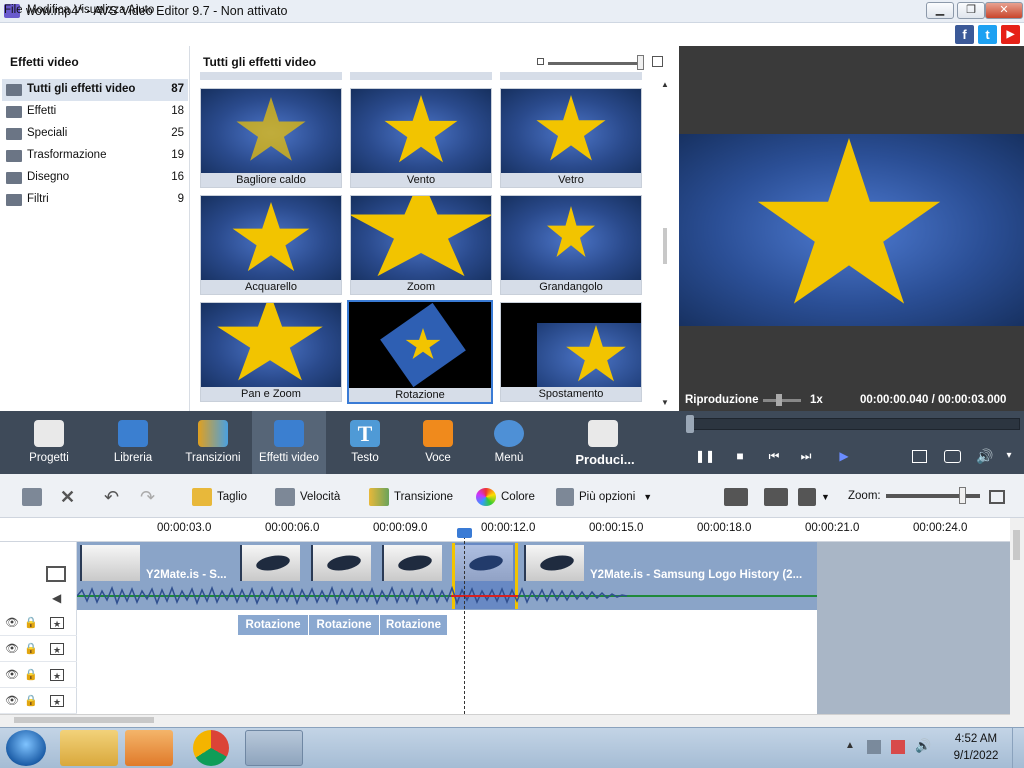 Image resolution: width=1024 pixels, height=768 pixels. What do you see at coordinates (274, 748) in the screenshot?
I see `avs-editor-taskbar-icon` at bounding box center [274, 748].